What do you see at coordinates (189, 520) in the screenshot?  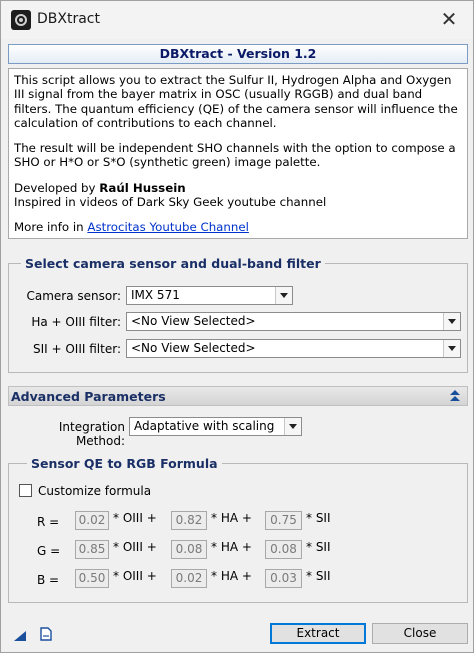 I see `r-ha-coefficient: 0.82` at bounding box center [189, 520].